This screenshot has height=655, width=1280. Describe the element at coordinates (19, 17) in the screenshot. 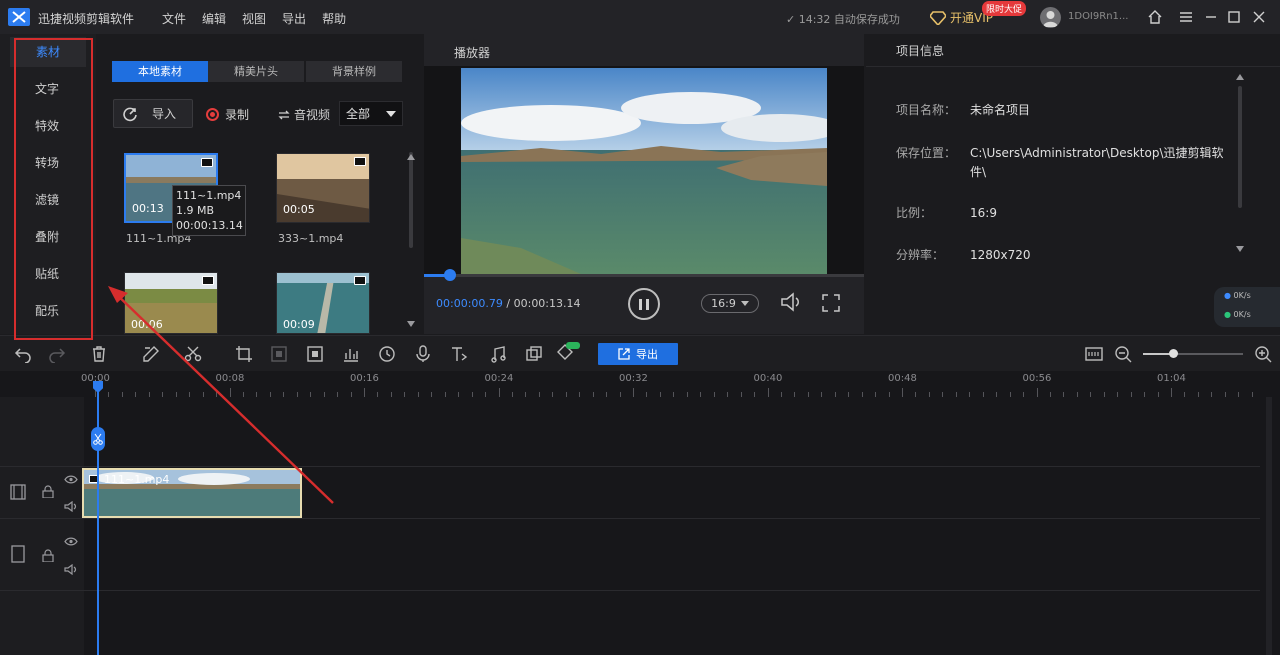

I see `app-logo-icon` at that location.